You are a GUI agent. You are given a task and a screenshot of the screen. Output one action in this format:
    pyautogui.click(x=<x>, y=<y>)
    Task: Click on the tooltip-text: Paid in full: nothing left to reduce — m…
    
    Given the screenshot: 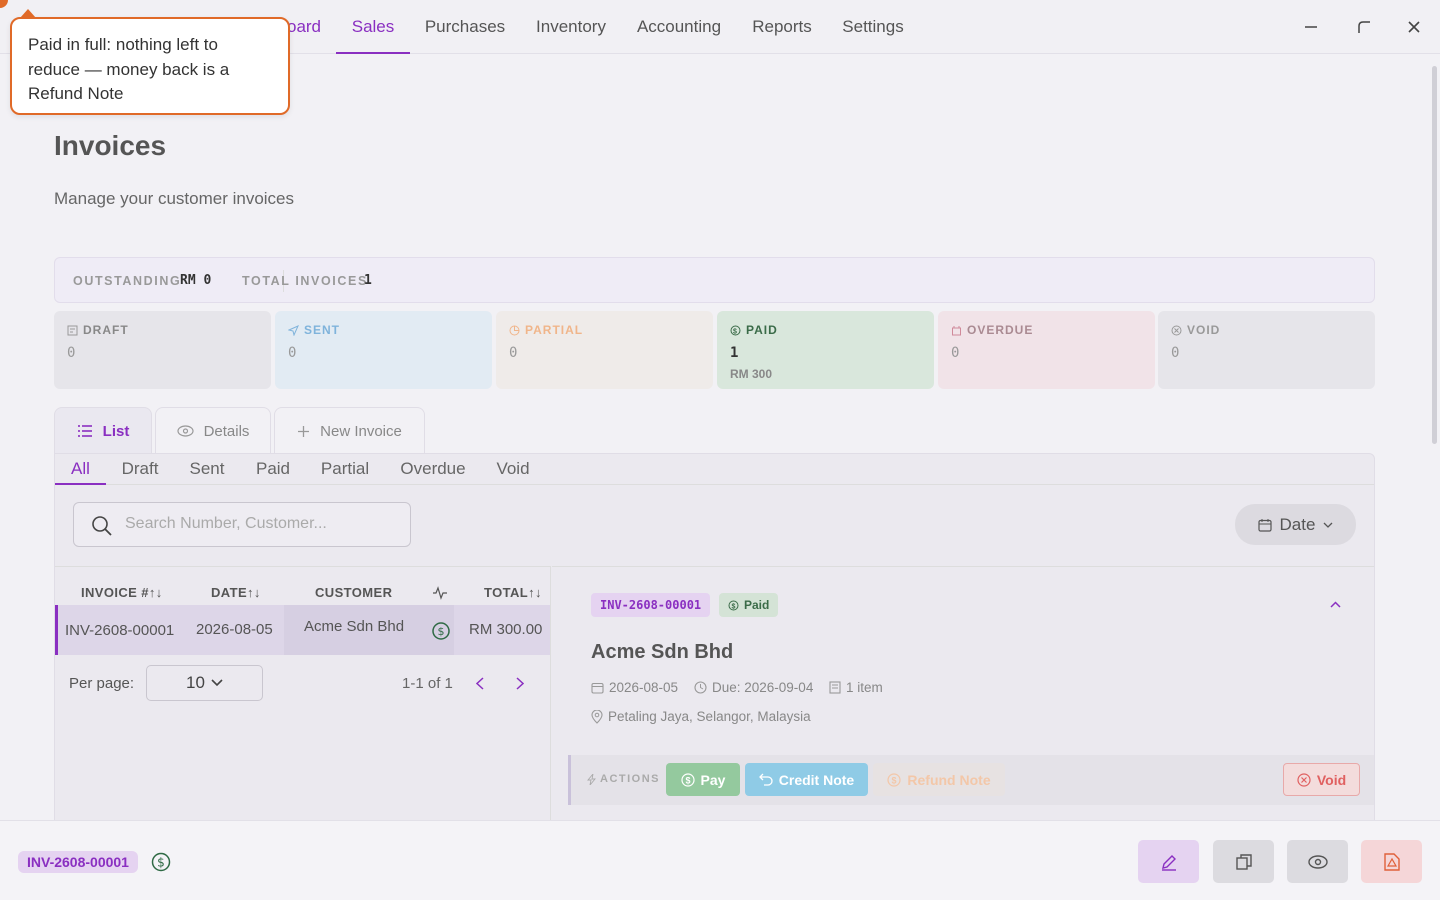 What is the action you would take?
    pyautogui.click(x=129, y=69)
    